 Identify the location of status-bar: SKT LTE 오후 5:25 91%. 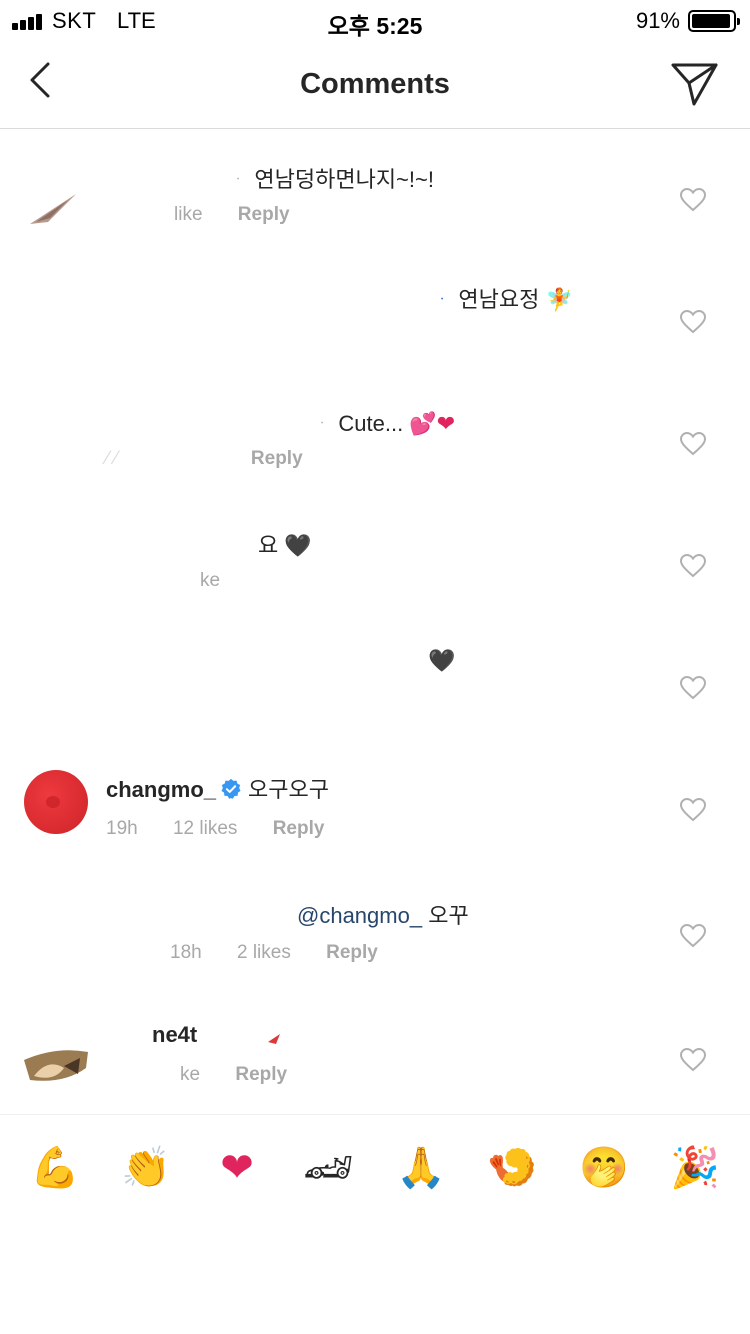
(375, 20).